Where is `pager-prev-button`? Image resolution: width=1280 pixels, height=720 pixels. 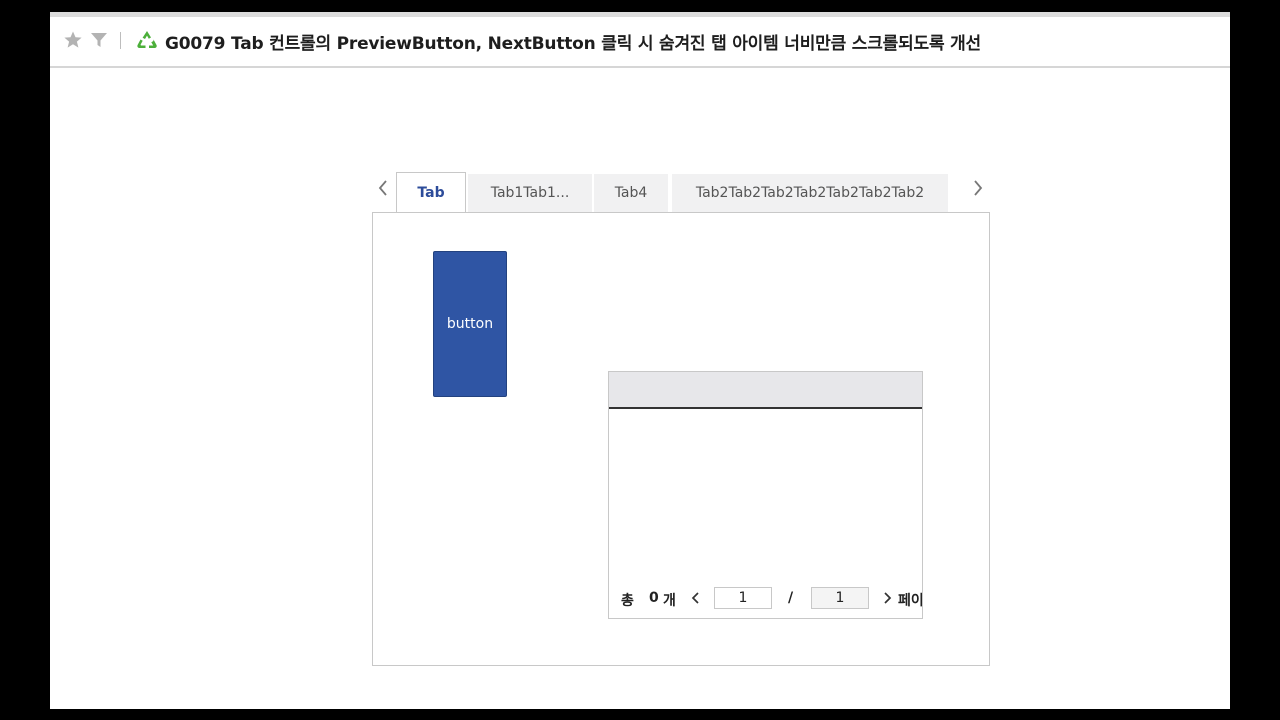 pager-prev-button is located at coordinates (696, 598).